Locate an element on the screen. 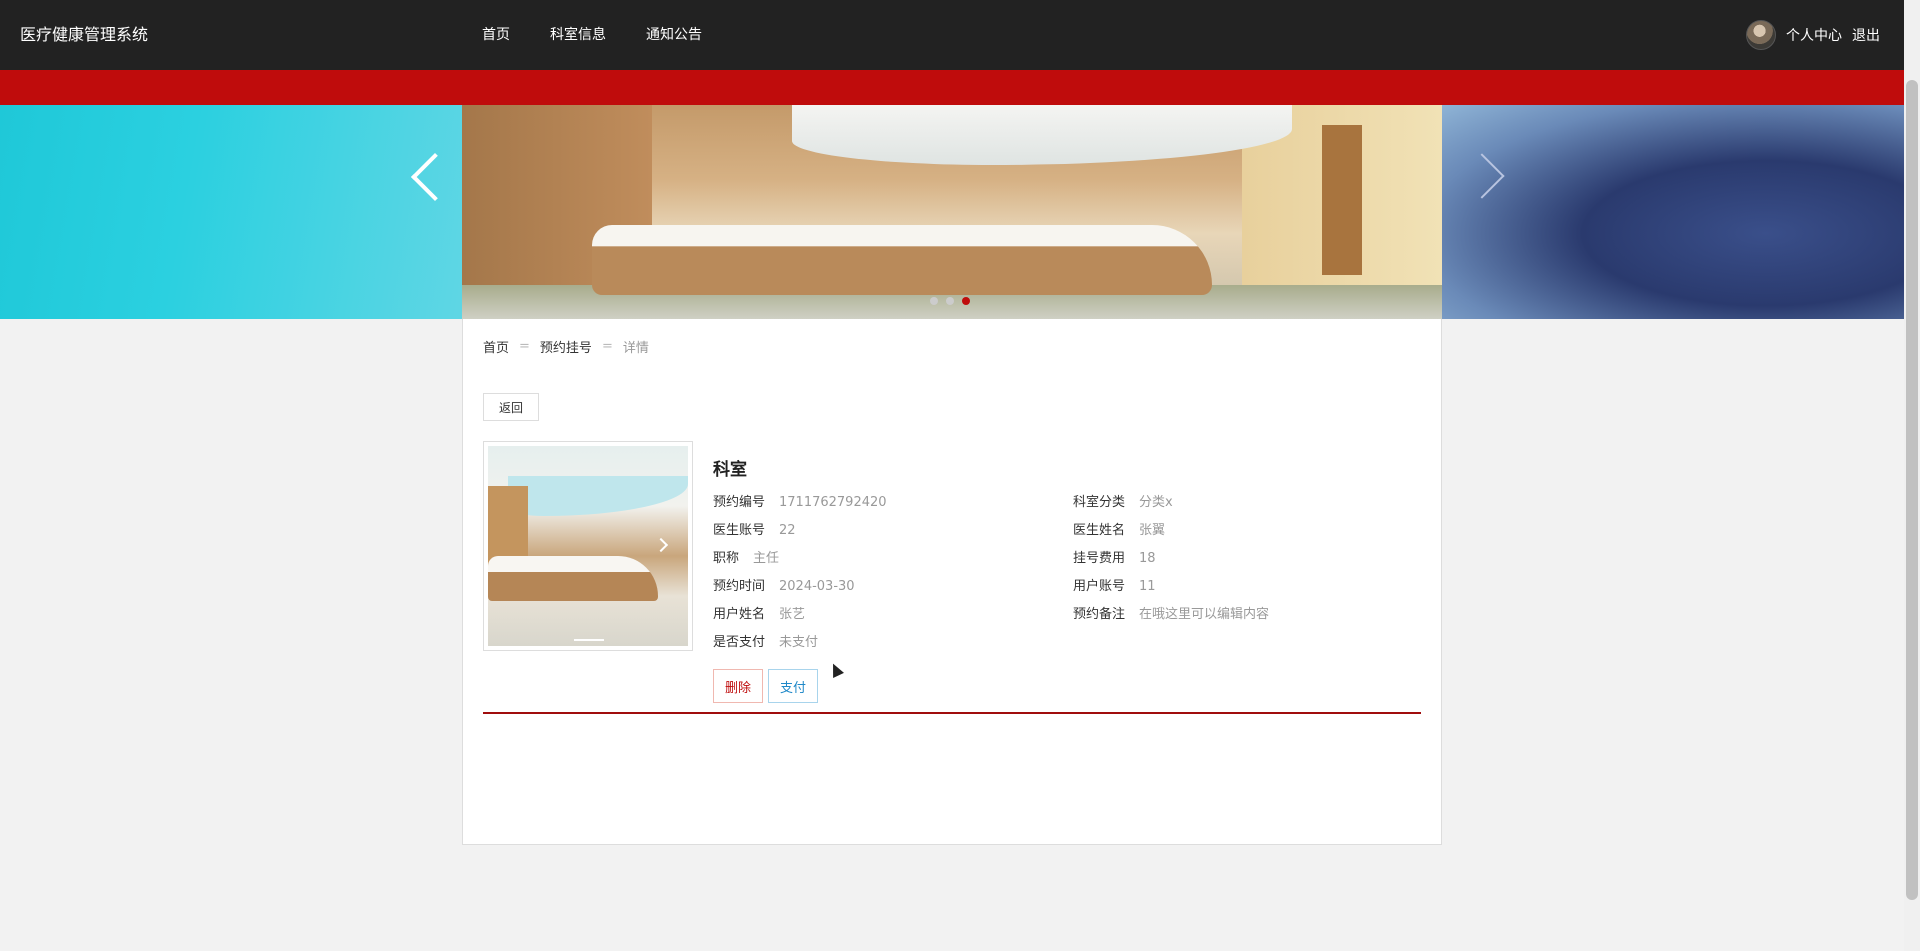  field-doctor-account: 医生账号 22 is located at coordinates (754, 528).